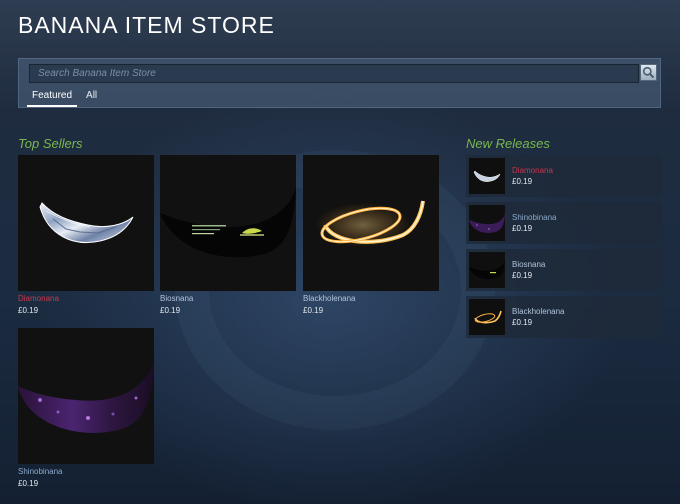 This screenshot has height=504, width=680. What do you see at coordinates (146, 25) in the screenshot?
I see `store-title: BANANA ITEM STORE` at bounding box center [146, 25].